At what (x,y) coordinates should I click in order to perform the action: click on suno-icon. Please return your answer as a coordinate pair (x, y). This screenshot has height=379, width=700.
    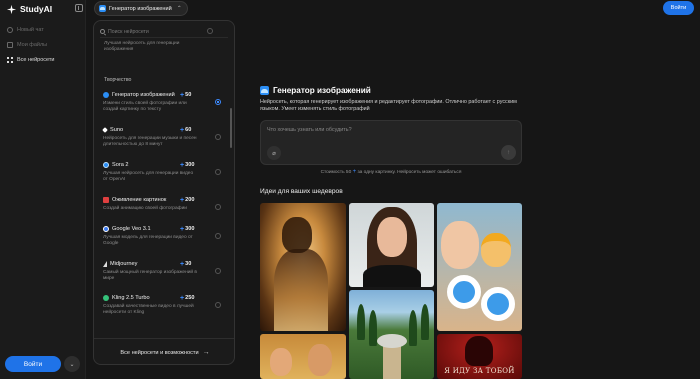
    Looking at the image, I should click on (105, 130).